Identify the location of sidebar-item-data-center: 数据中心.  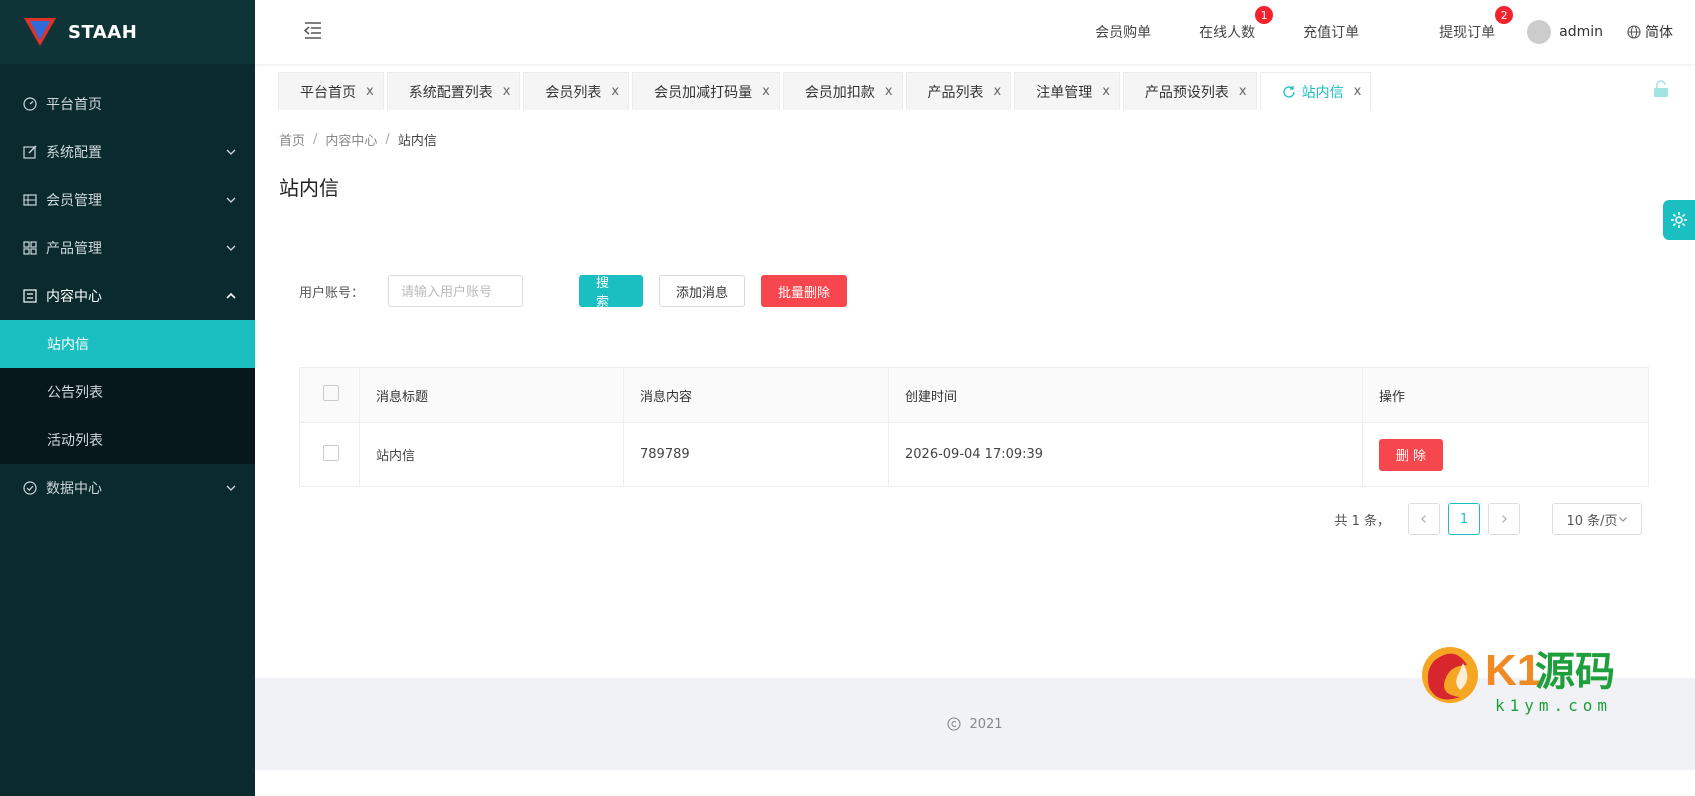
(127, 488).